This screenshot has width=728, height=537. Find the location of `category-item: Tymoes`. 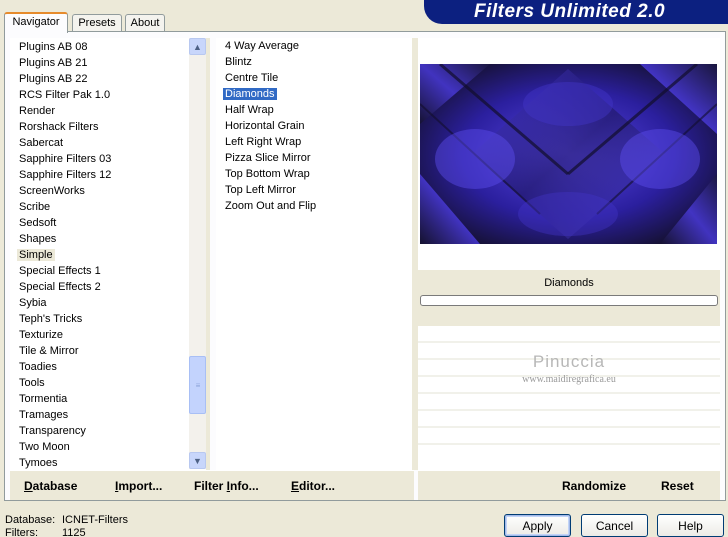

category-item: Tymoes is located at coordinates (108, 462).